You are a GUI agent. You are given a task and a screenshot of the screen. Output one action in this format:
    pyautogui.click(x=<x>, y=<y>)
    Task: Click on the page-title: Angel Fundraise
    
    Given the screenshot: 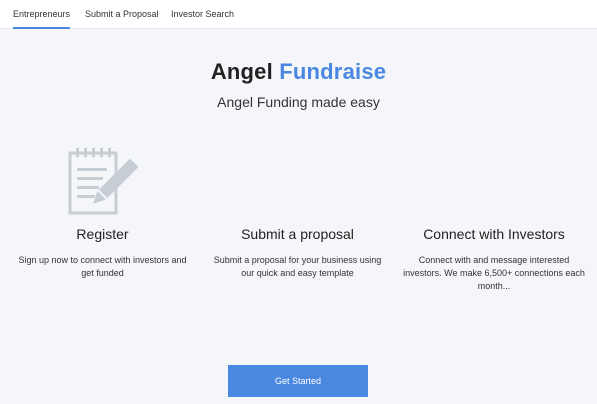 What is the action you would take?
    pyautogui.click(x=298, y=72)
    